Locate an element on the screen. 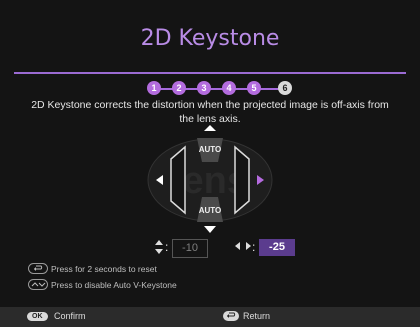 The image size is (420, 327). step-4: 4 is located at coordinates (229, 88).